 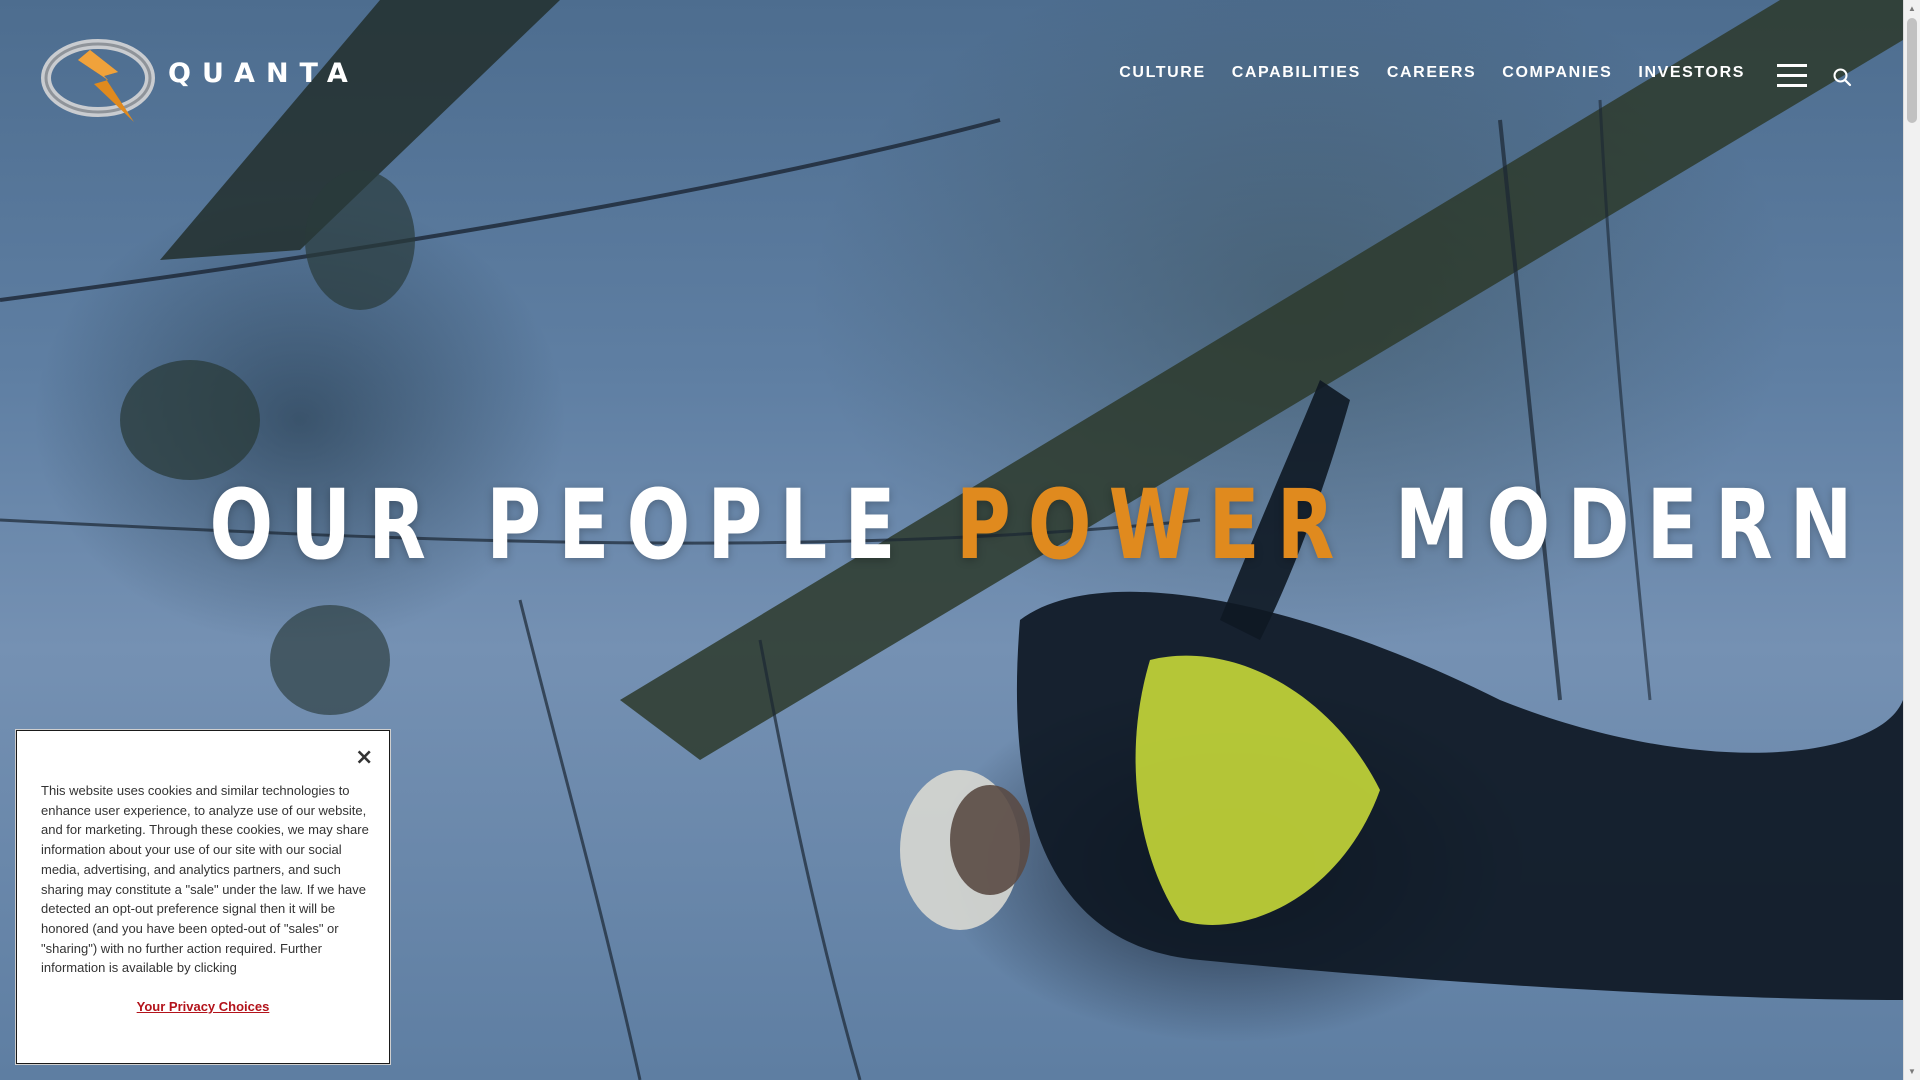 What do you see at coordinates (1792, 76) in the screenshot?
I see `hamburger-menu-icon` at bounding box center [1792, 76].